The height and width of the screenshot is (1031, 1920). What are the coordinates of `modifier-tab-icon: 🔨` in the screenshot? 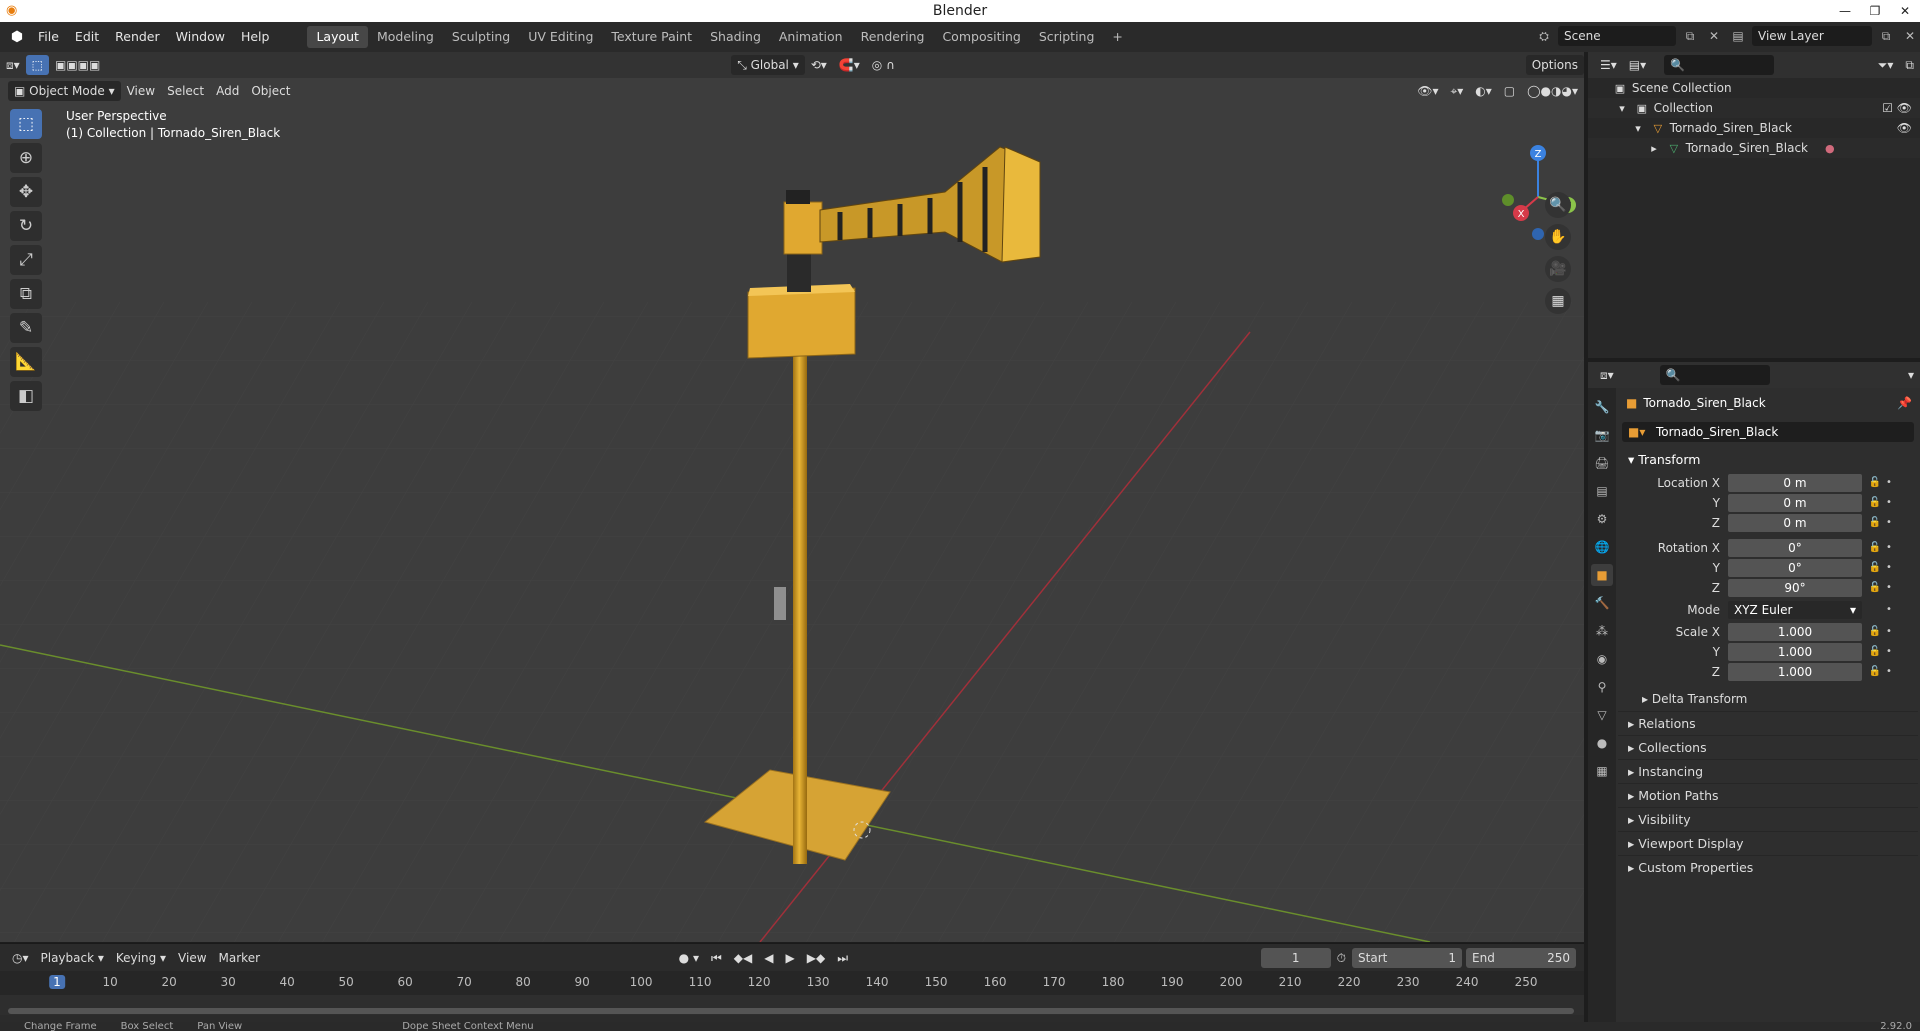 It's located at (1602, 603).